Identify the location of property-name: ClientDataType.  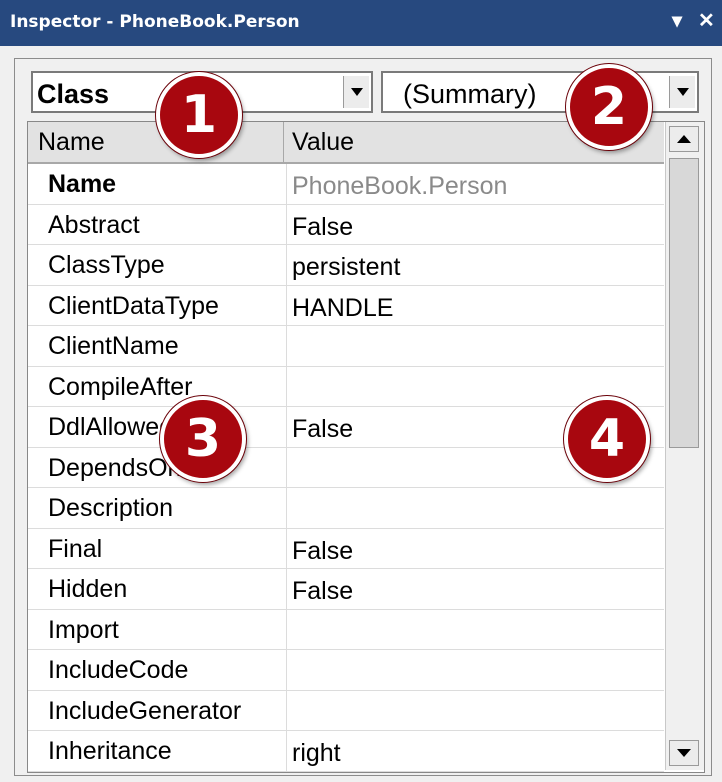
(133, 305).